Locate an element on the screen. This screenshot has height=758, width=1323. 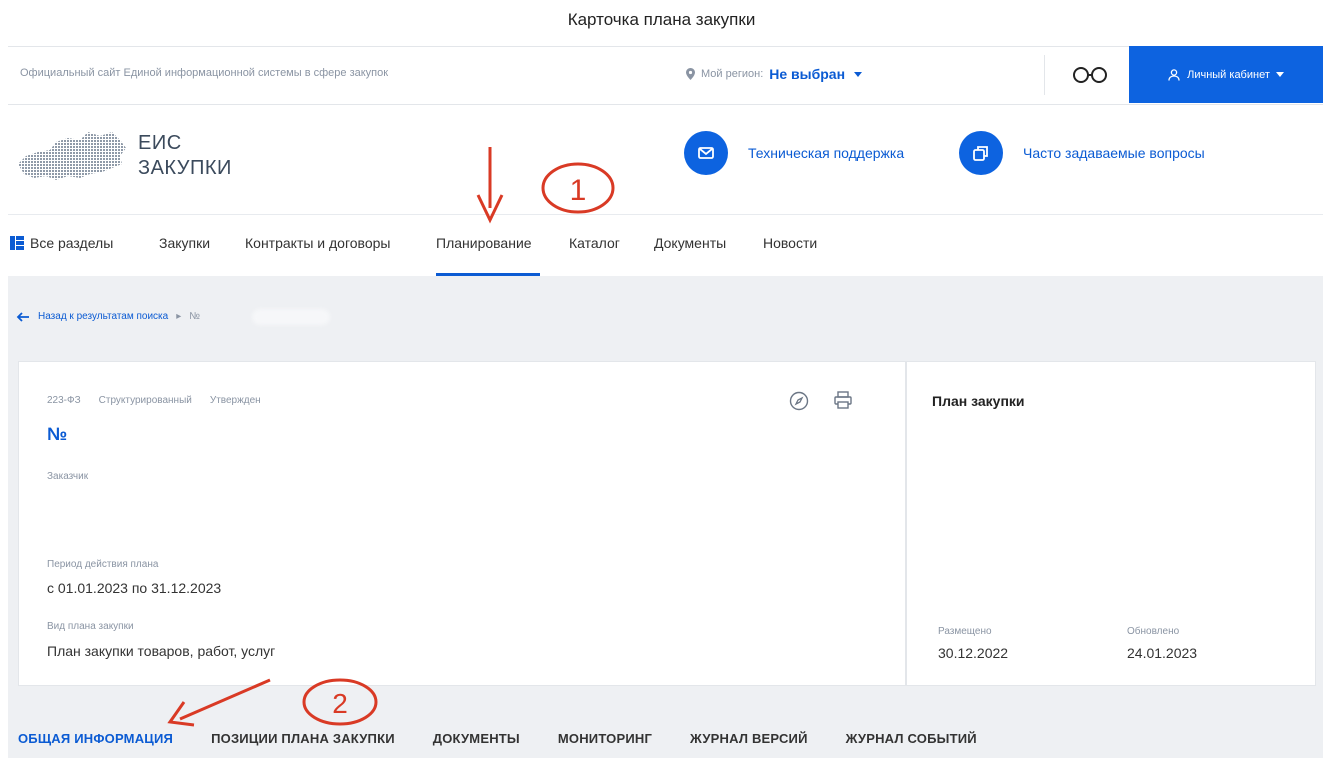
back-to-results-link: Назад к результатам поиска is located at coordinates (103, 316).